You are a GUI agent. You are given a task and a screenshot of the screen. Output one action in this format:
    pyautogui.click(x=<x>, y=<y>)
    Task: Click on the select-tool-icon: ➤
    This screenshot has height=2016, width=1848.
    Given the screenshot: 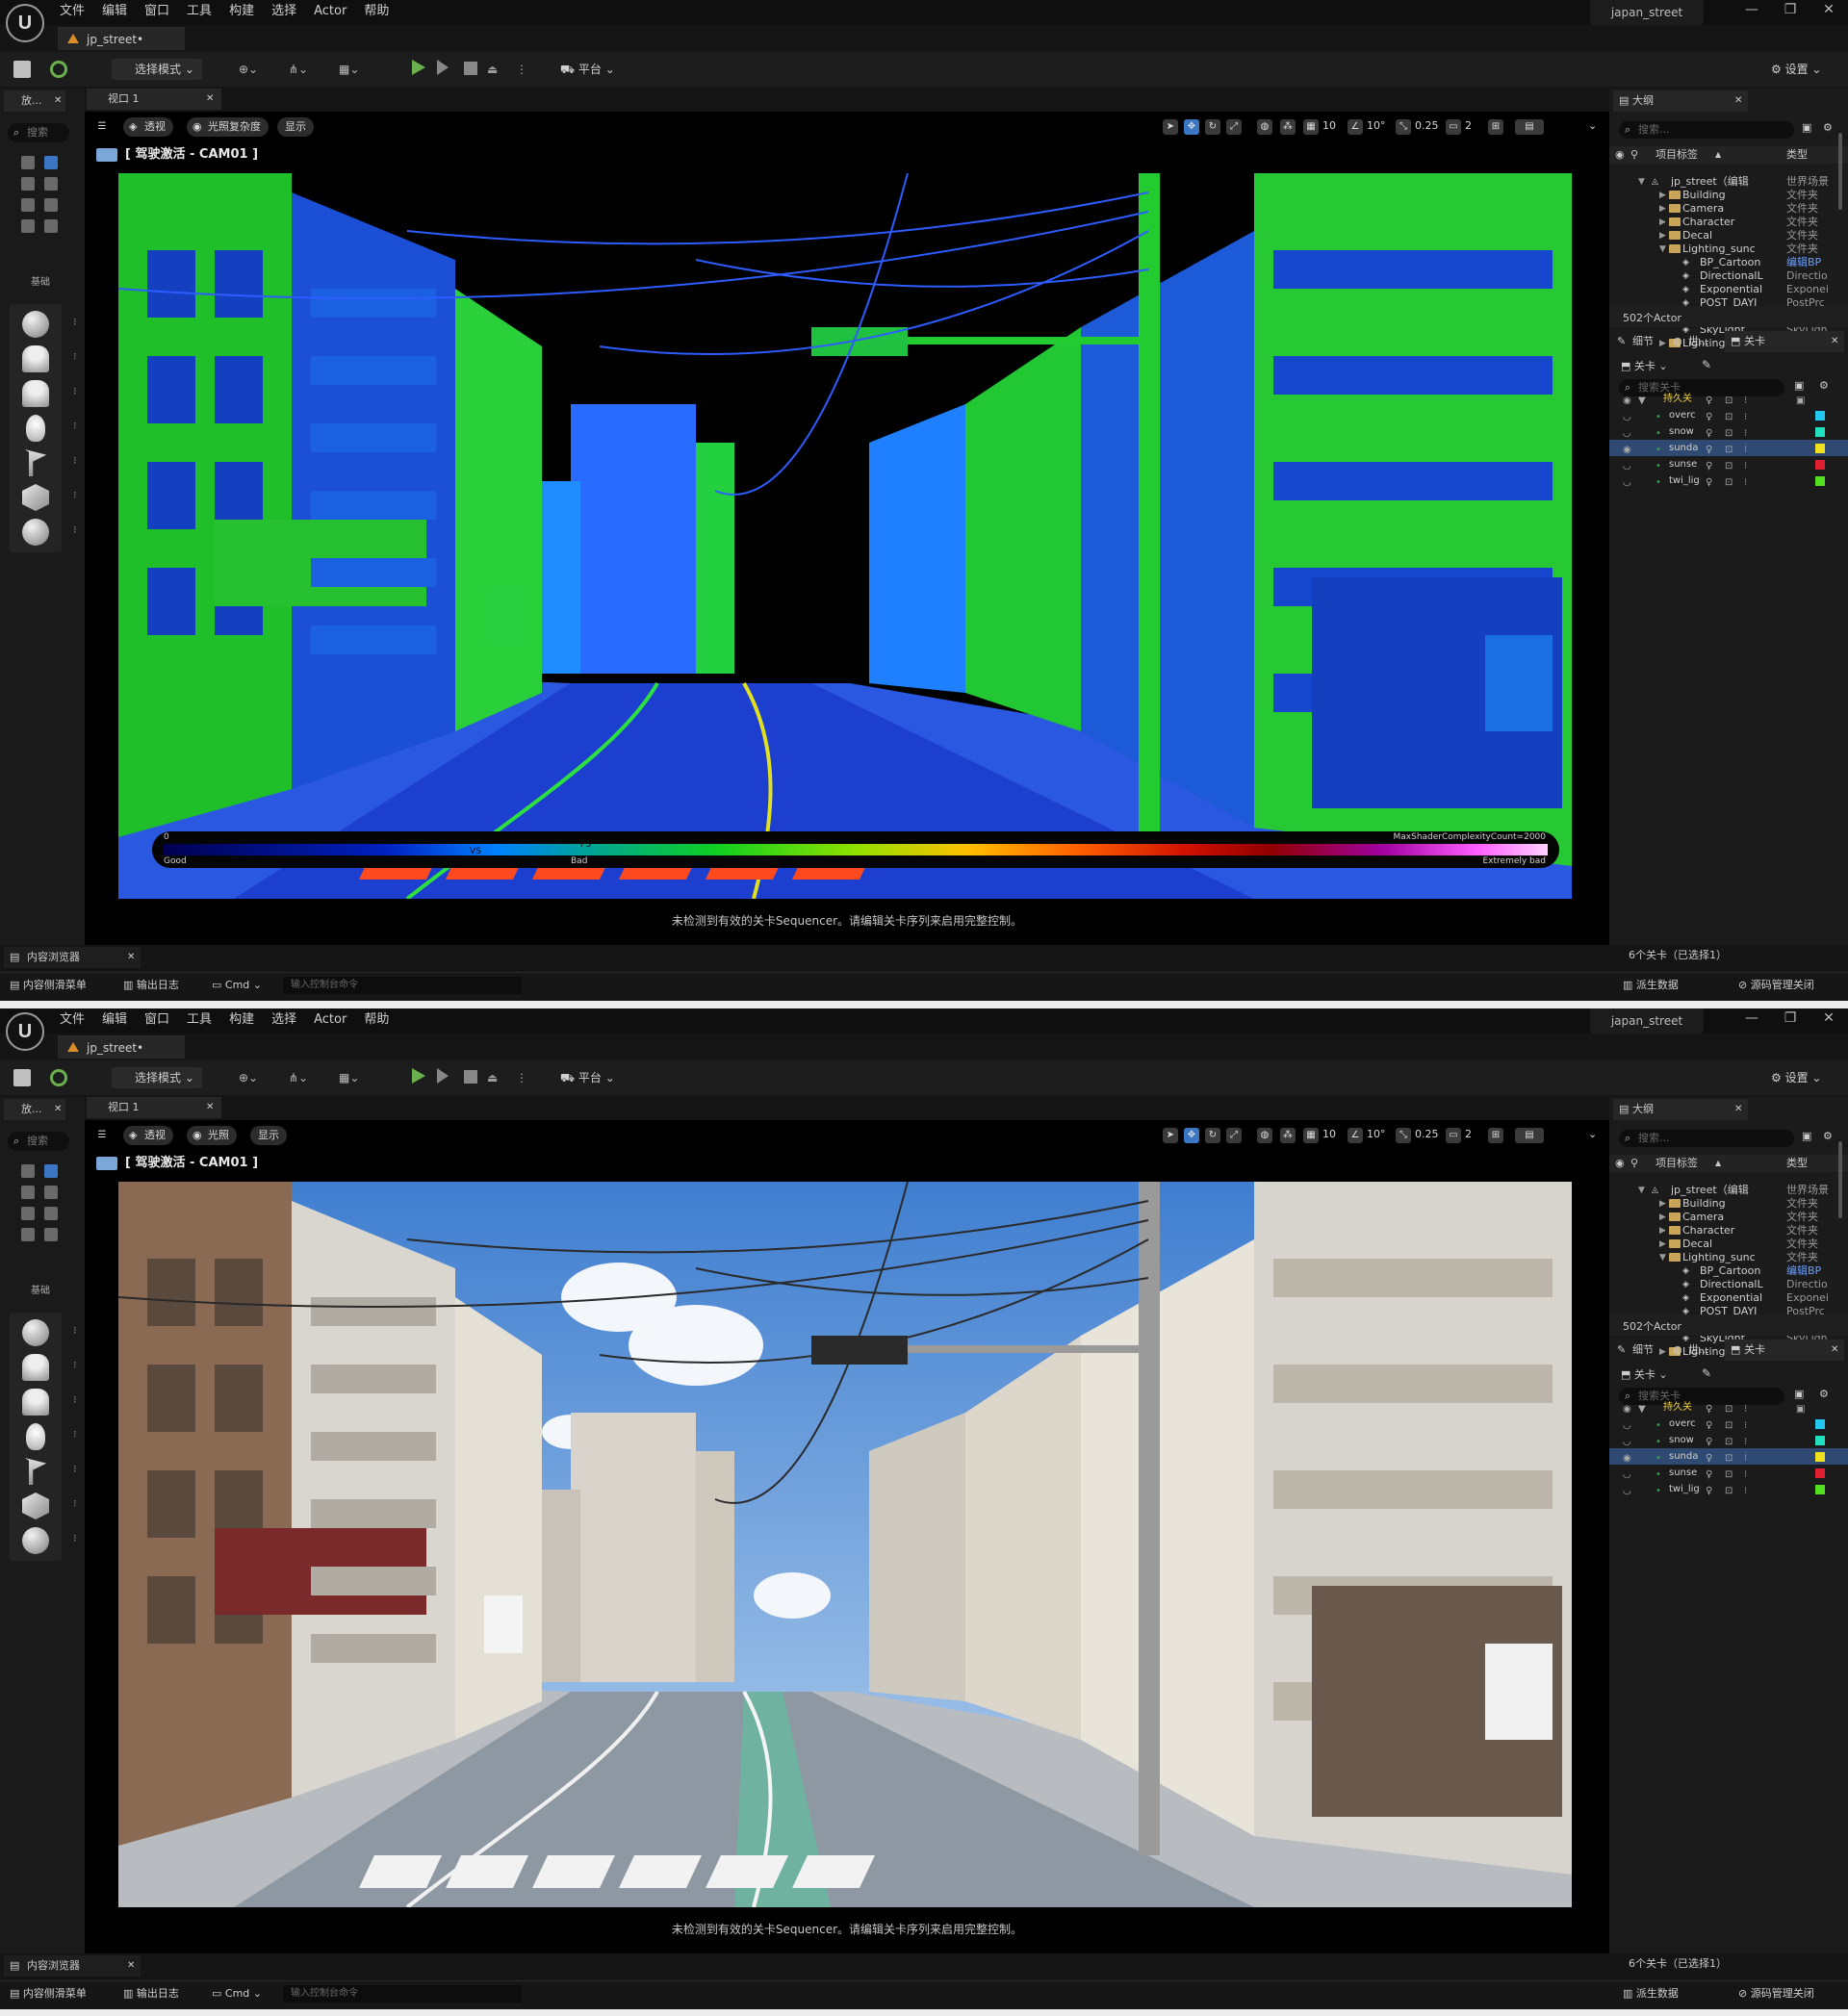 What is the action you would take?
    pyautogui.click(x=1170, y=1135)
    